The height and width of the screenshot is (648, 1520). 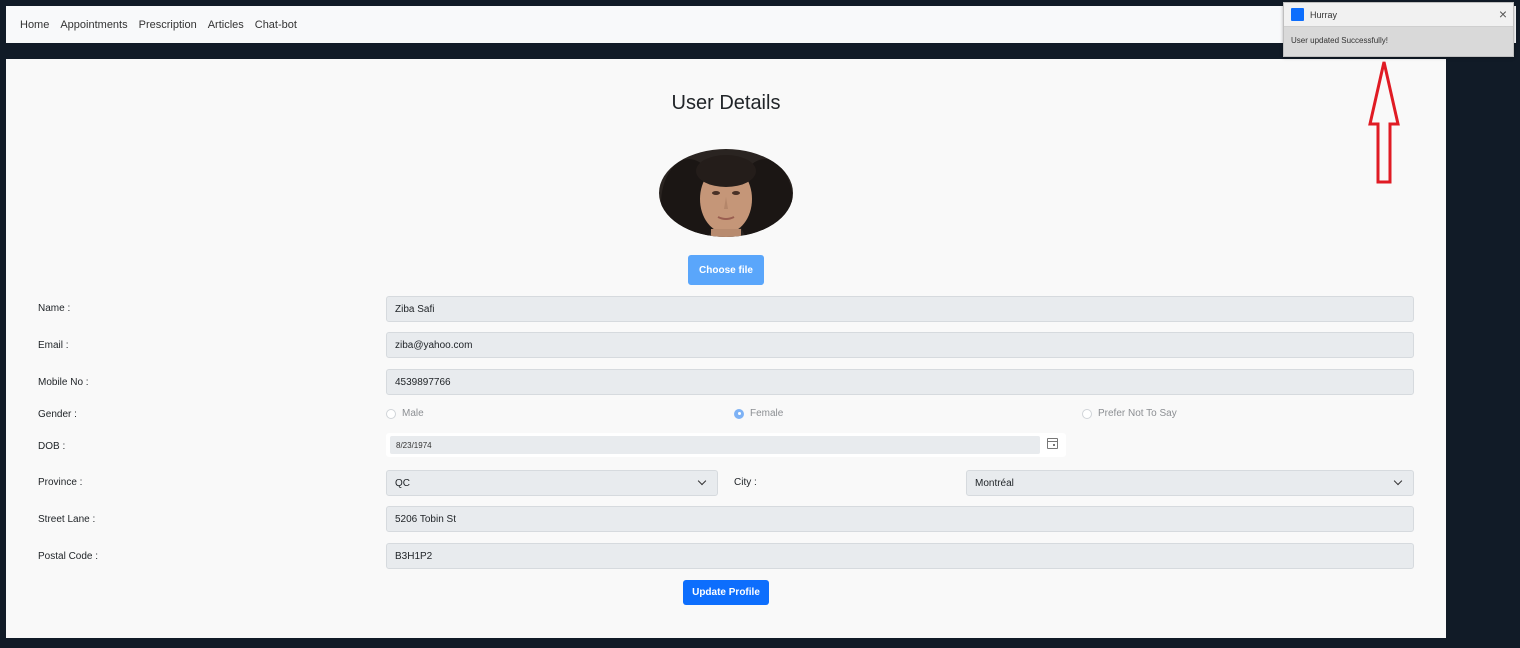 I want to click on email-label: Email :, so click(x=53, y=345).